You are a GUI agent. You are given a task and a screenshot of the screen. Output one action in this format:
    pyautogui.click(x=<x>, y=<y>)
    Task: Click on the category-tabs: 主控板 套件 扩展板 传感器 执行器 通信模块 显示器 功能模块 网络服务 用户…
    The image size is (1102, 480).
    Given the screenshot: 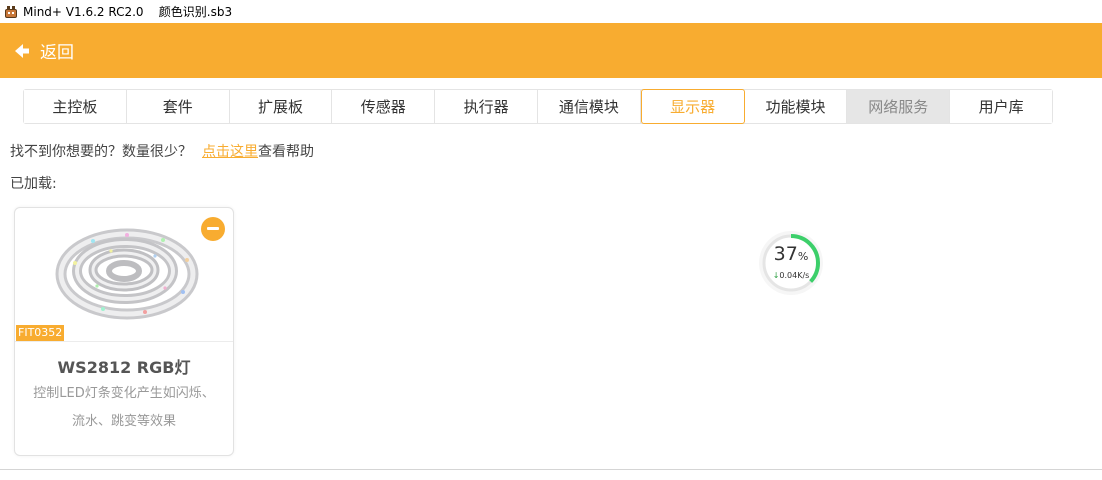 What is the action you would take?
    pyautogui.click(x=538, y=106)
    